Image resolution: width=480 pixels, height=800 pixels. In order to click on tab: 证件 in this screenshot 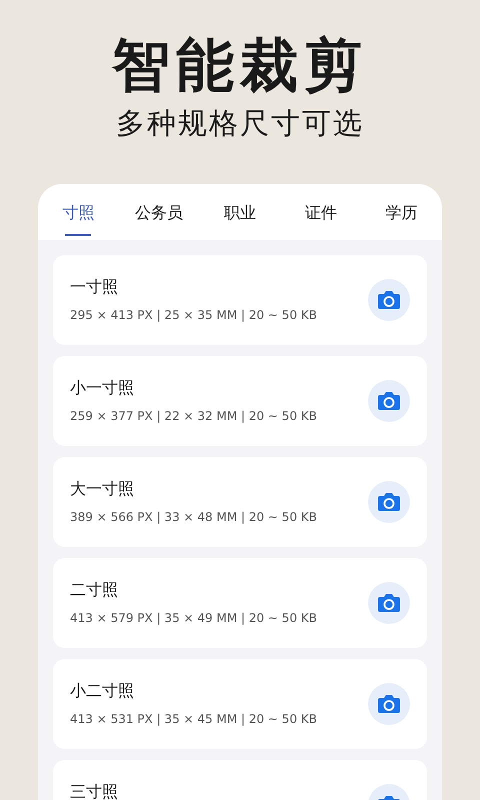, I will do `click(321, 221)`.